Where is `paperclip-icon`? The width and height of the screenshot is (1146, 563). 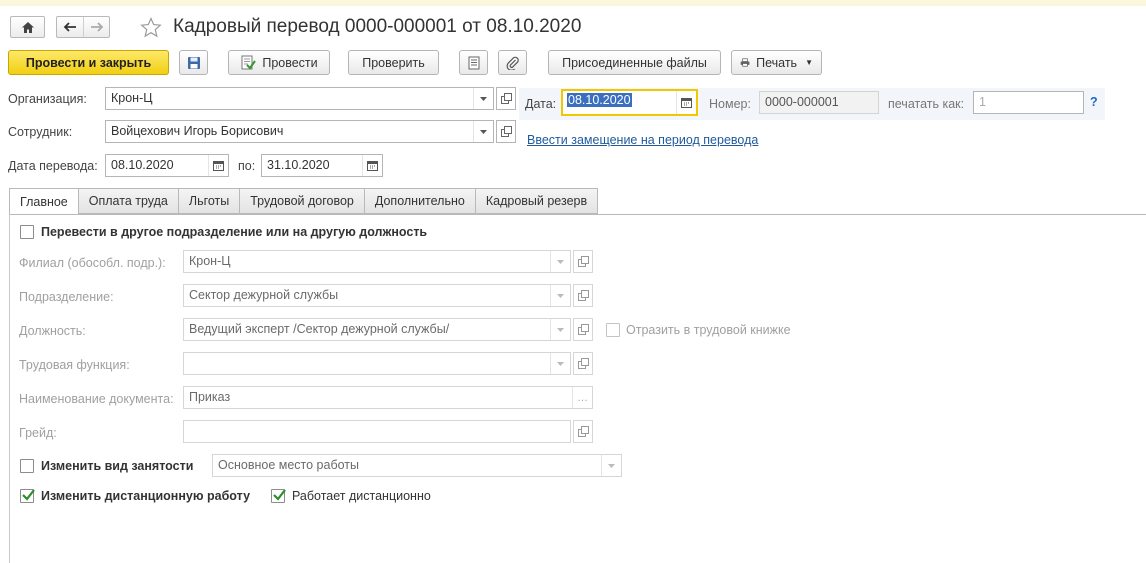
paperclip-icon is located at coordinates (512, 63).